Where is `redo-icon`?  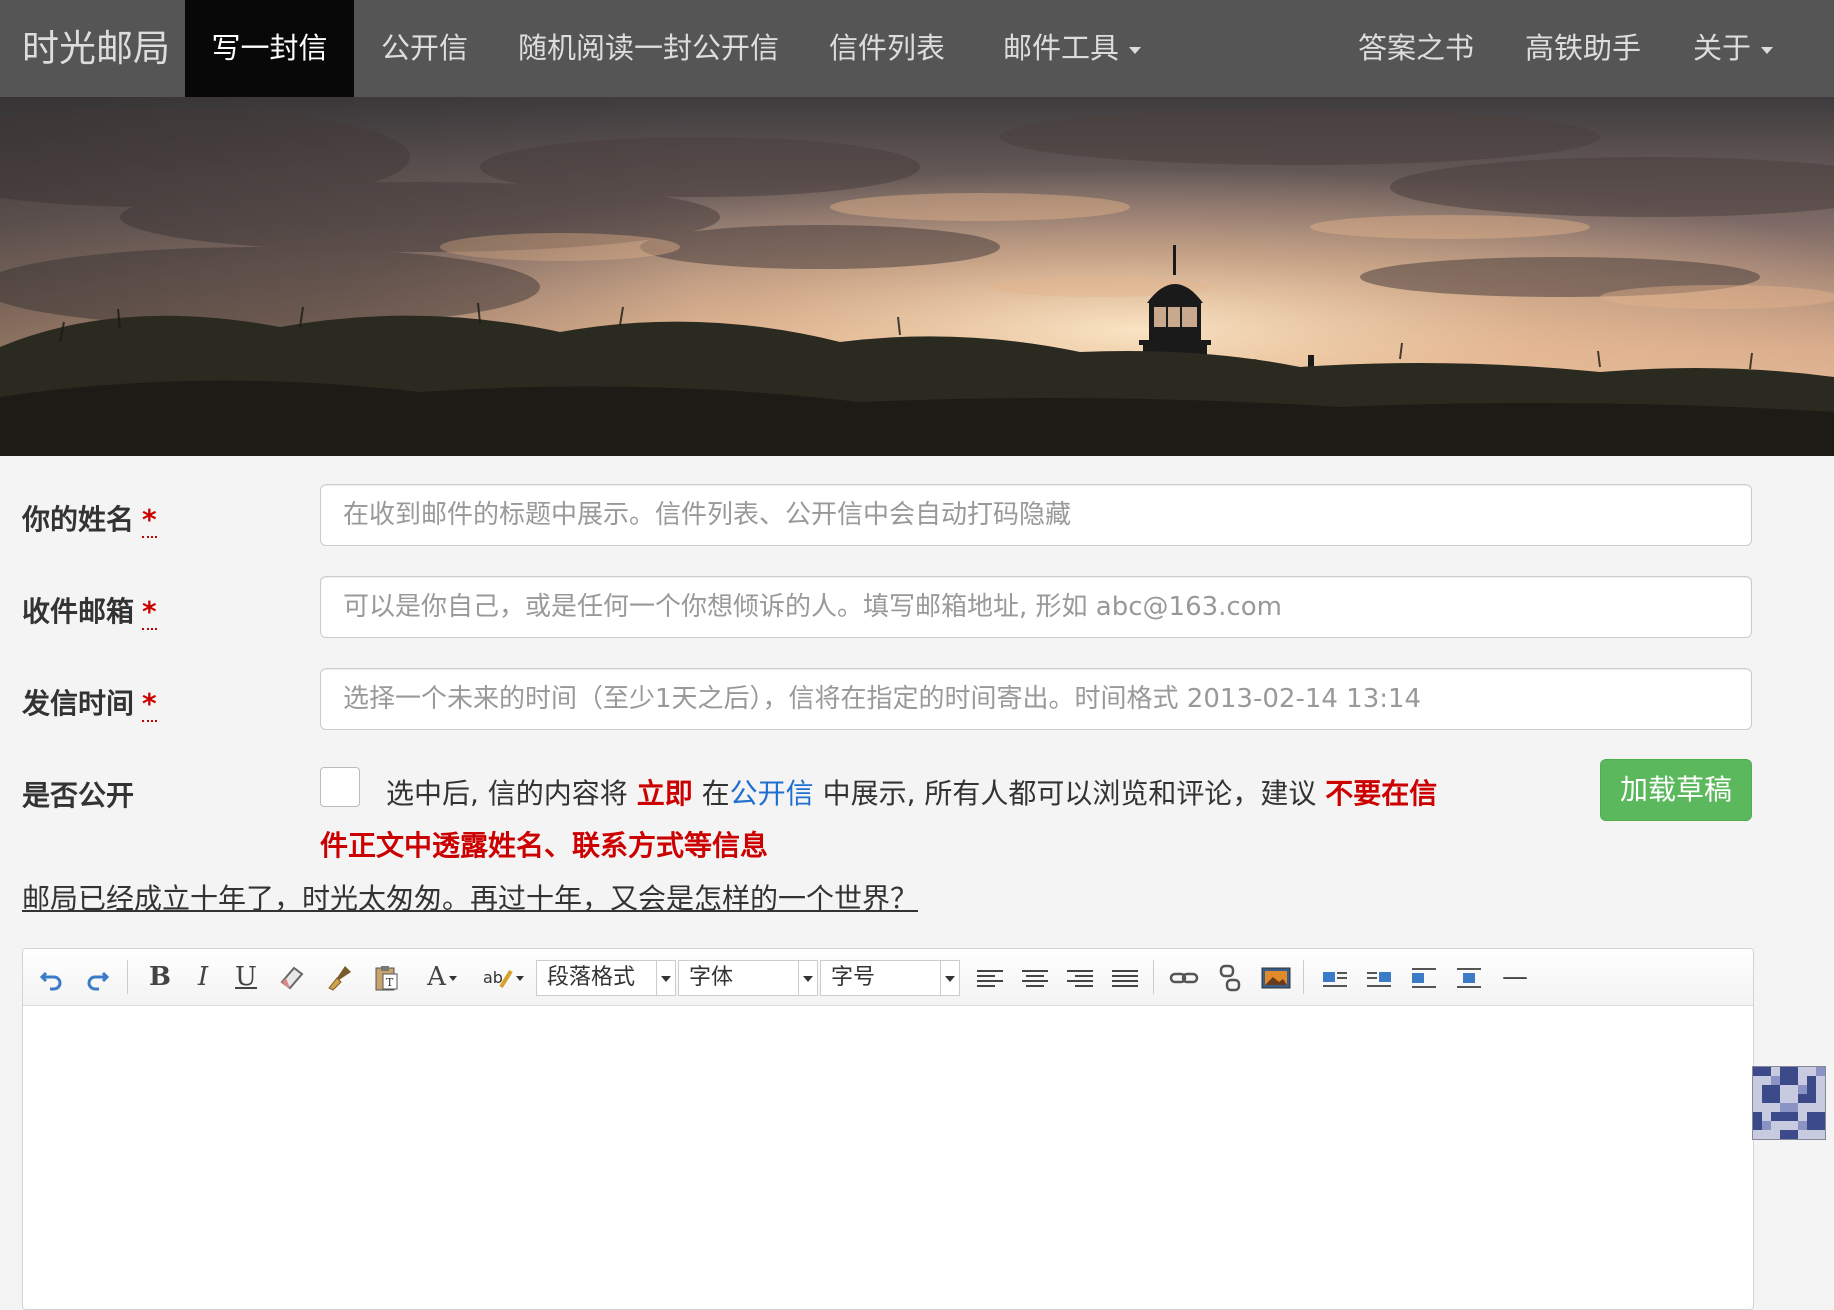
redo-icon is located at coordinates (97, 977).